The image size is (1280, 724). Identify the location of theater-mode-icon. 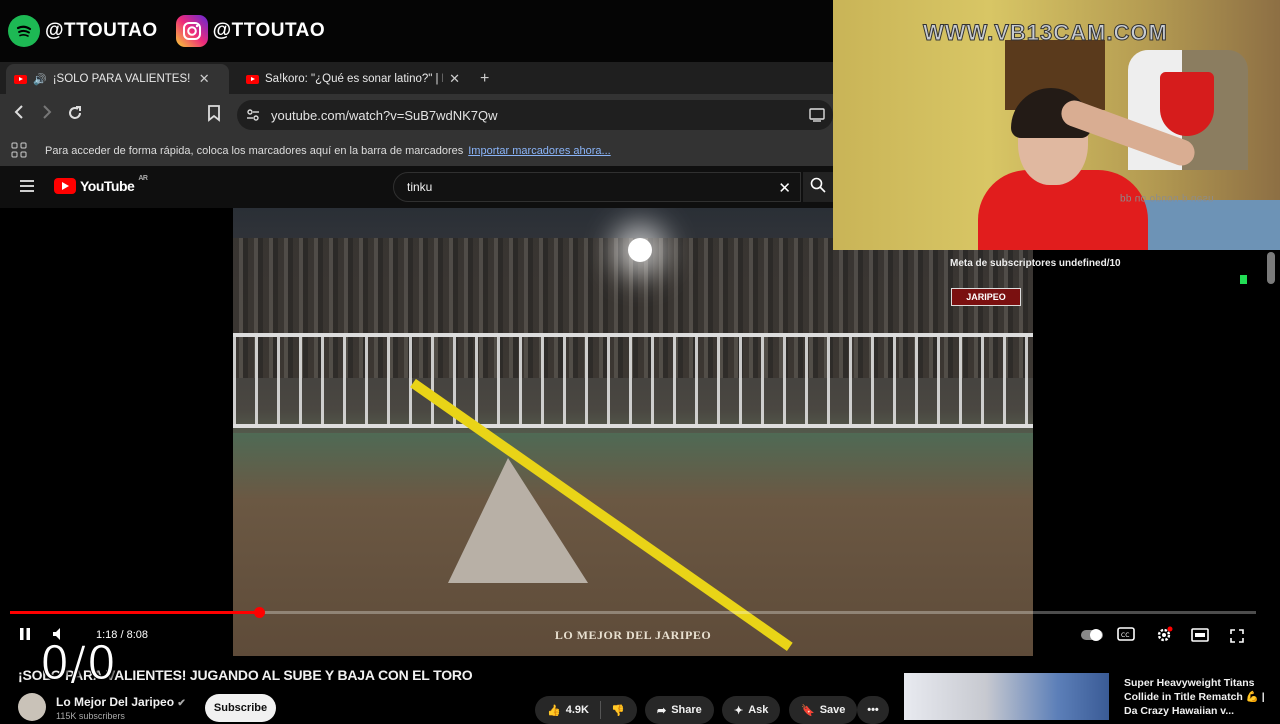
(1200, 636).